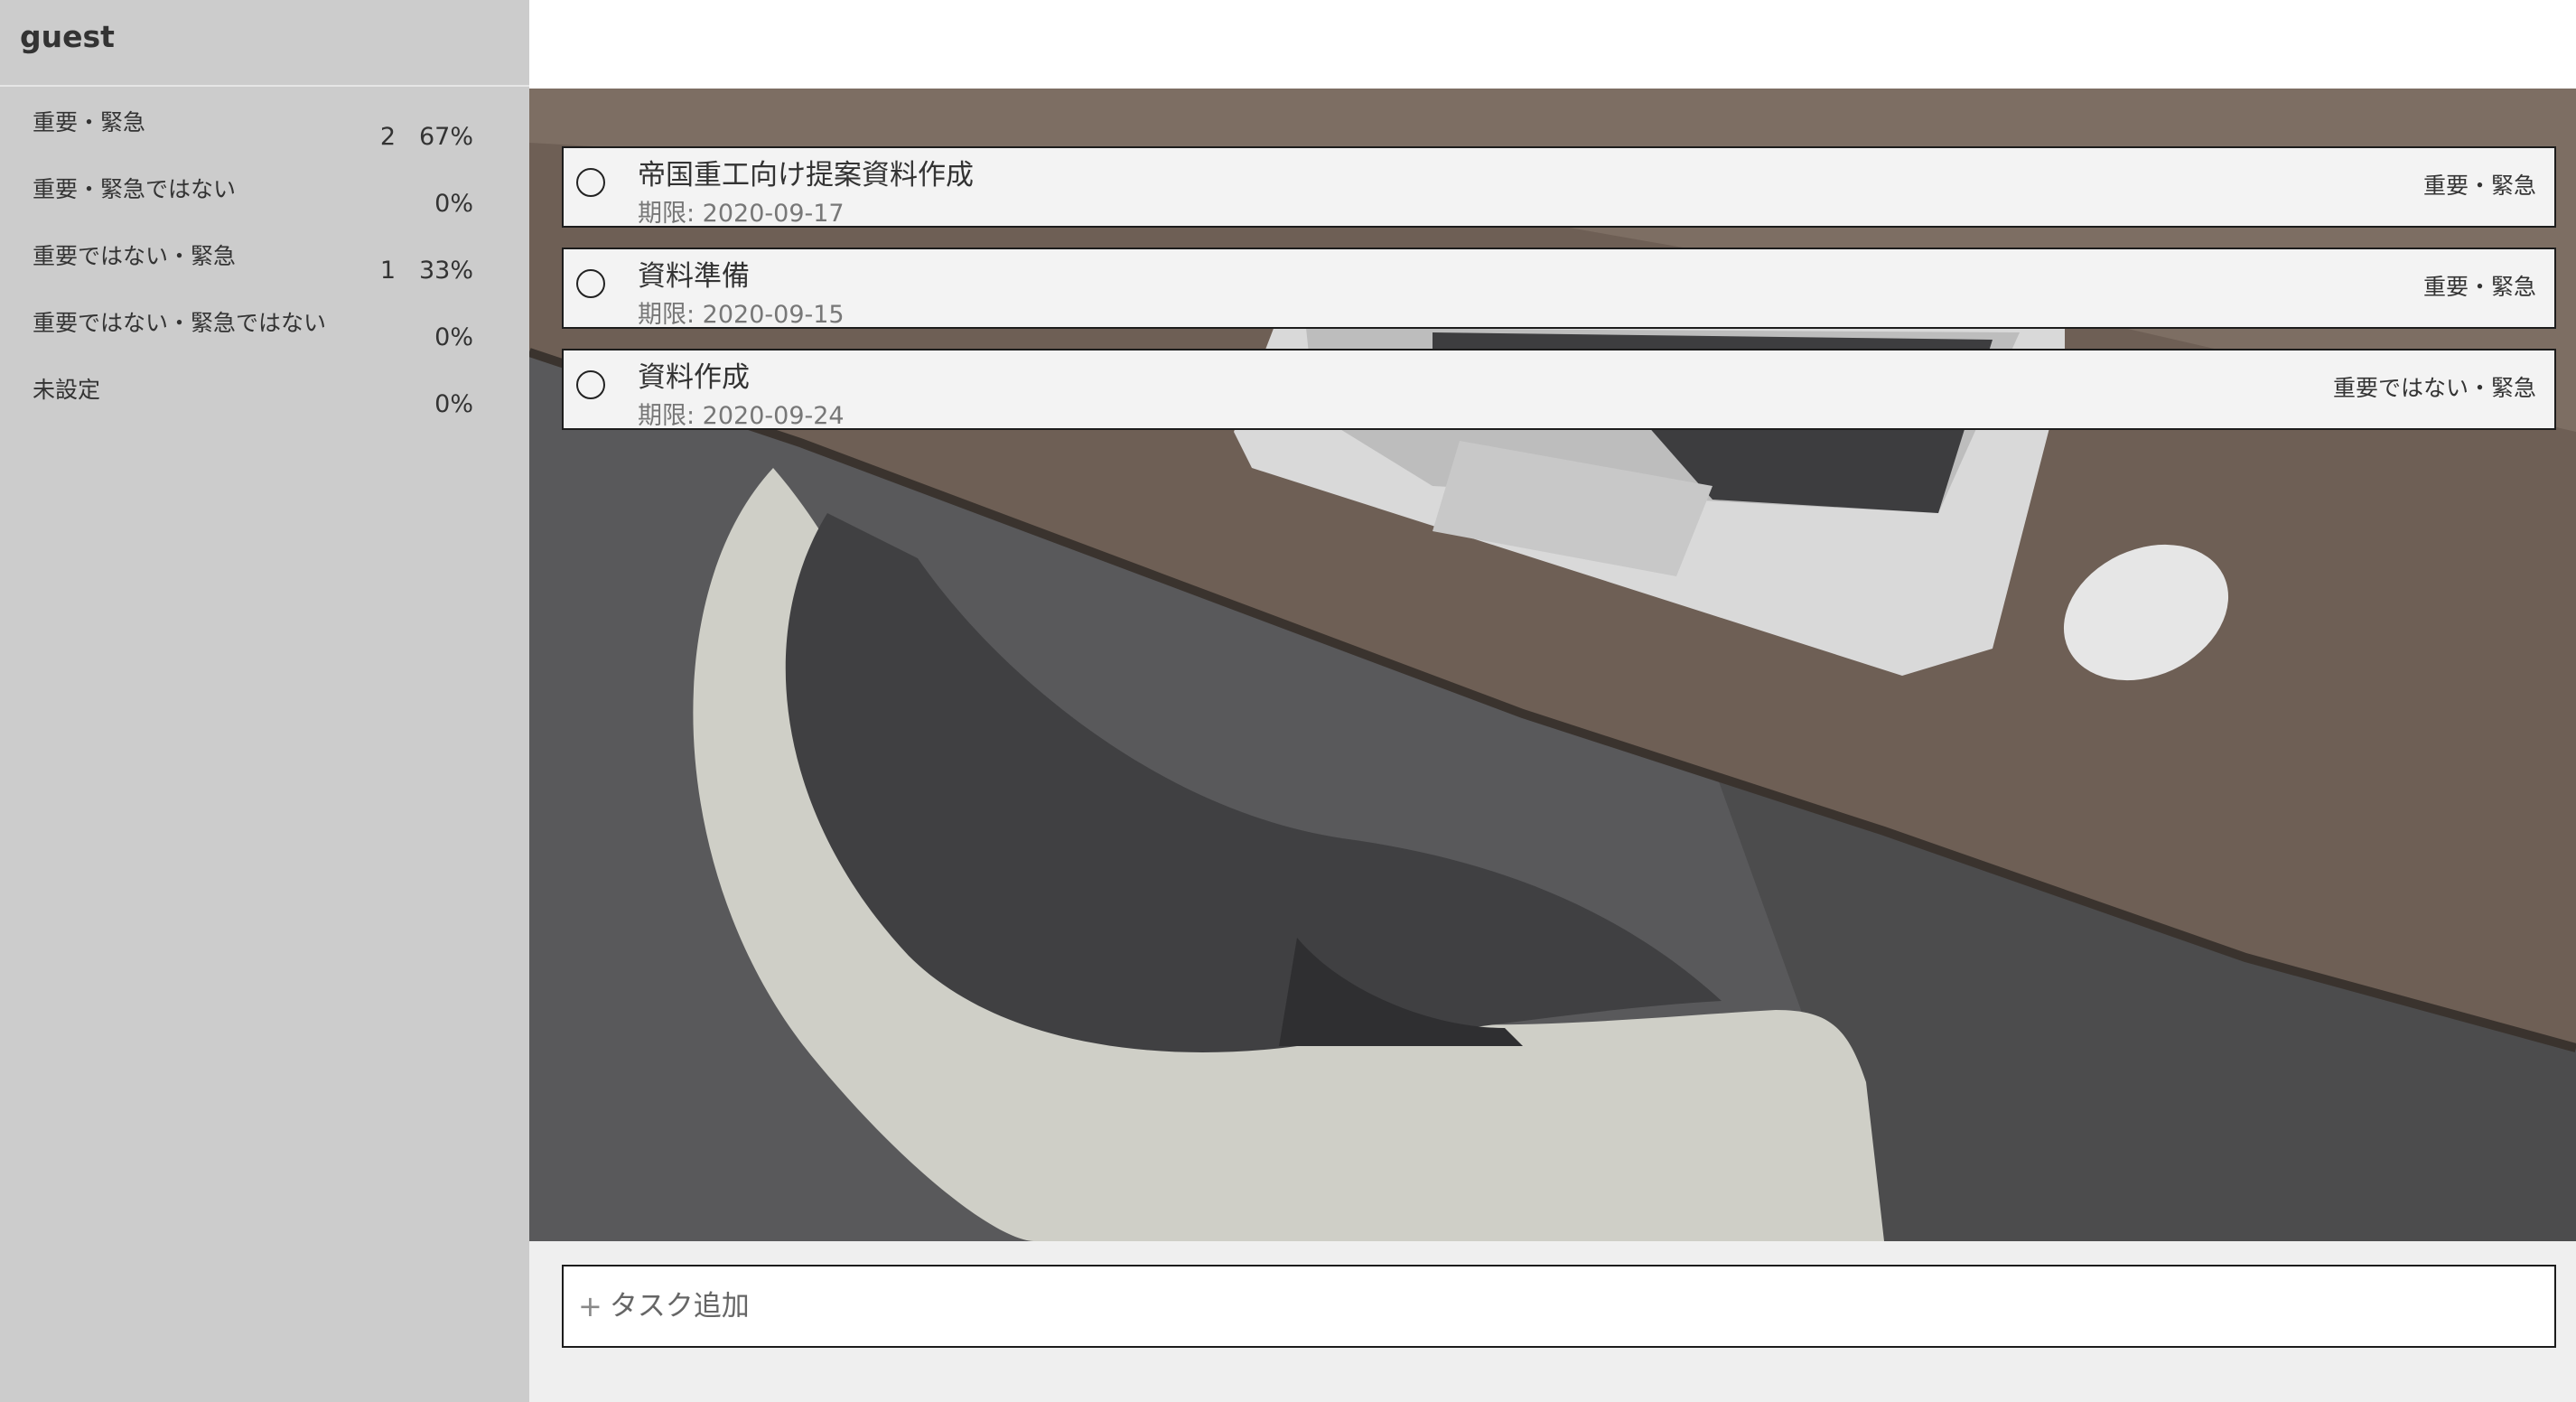 The width and height of the screenshot is (2576, 1402). I want to click on task-title: 帝国重工向け提案資料作成, so click(806, 176).